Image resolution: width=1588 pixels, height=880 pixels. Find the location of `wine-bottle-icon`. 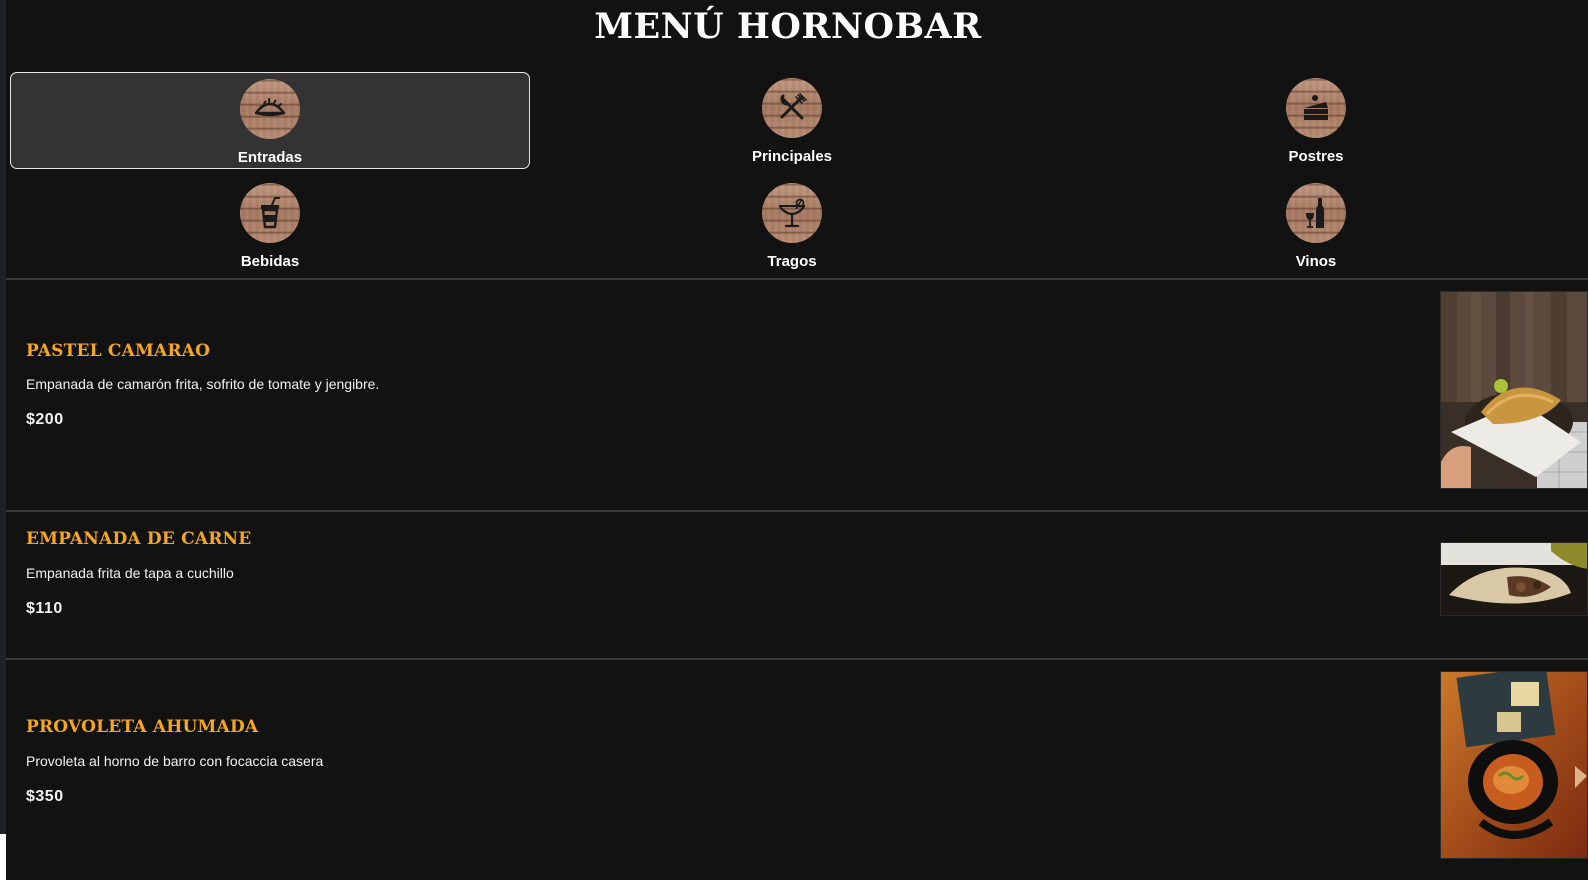

wine-bottle-icon is located at coordinates (1315, 213).